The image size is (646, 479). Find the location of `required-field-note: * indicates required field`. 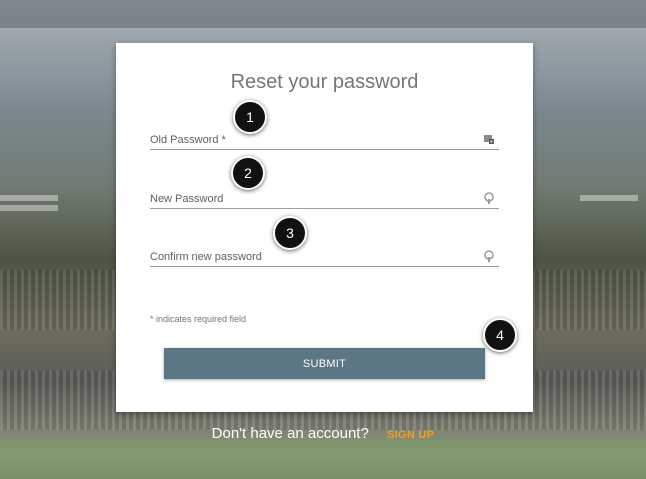

required-field-note: * indicates required field is located at coordinates (198, 319).